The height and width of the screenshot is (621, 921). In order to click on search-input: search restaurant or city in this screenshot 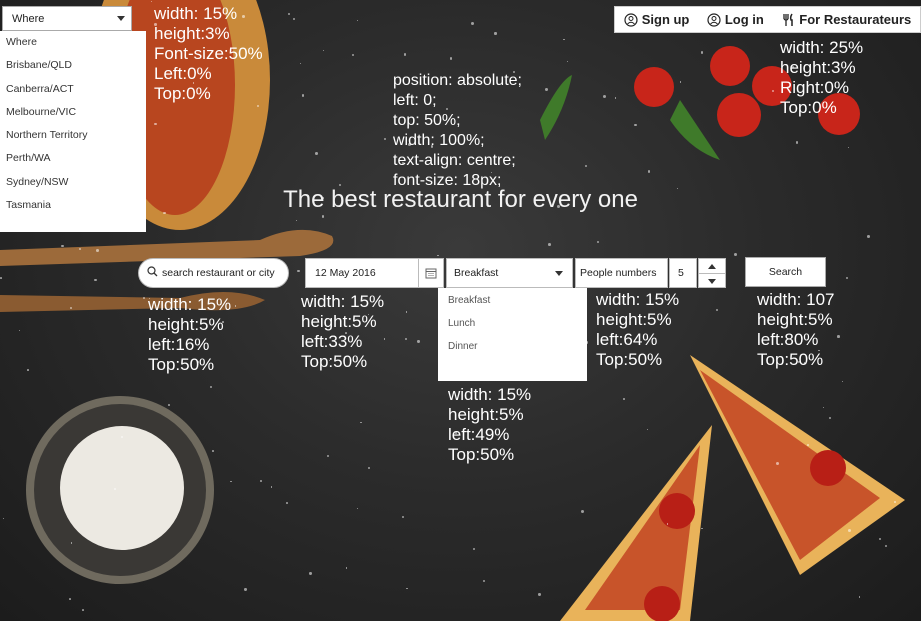, I will do `click(213, 273)`.